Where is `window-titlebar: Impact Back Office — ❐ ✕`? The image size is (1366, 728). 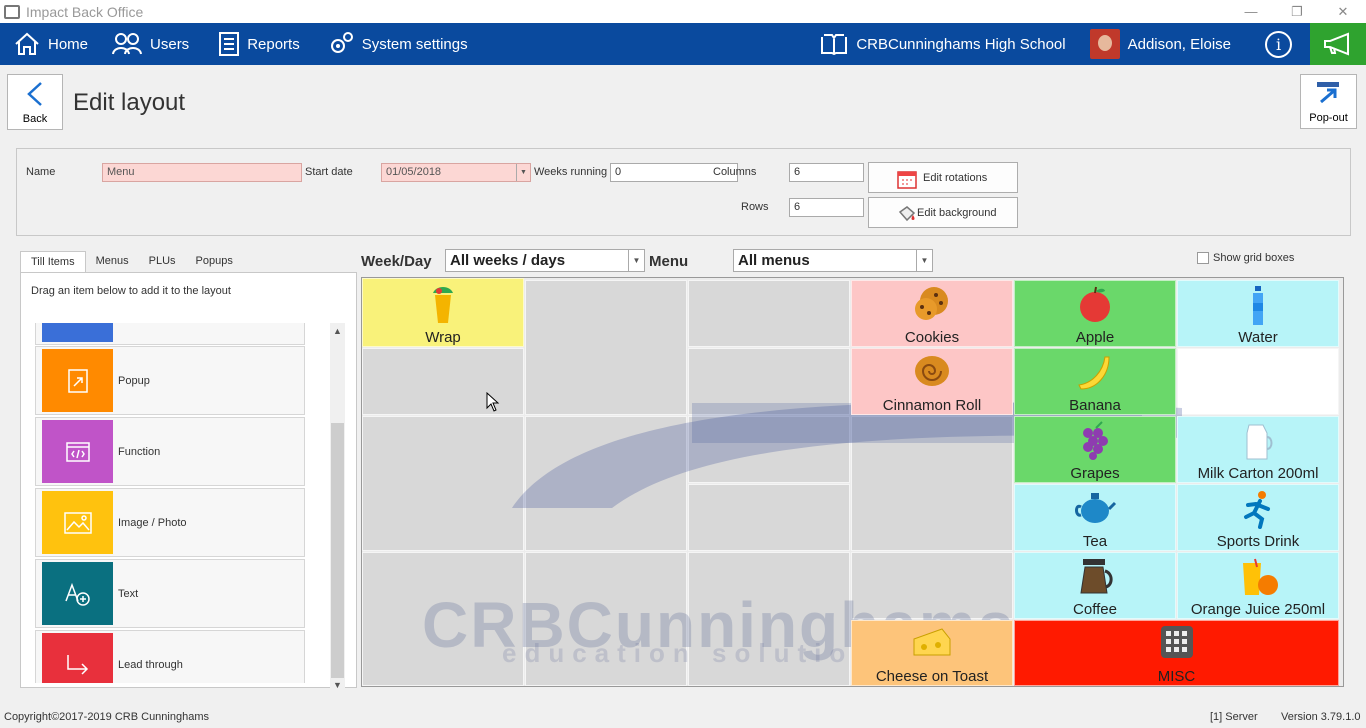
window-titlebar: Impact Back Office — ❐ ✕ is located at coordinates (683, 11).